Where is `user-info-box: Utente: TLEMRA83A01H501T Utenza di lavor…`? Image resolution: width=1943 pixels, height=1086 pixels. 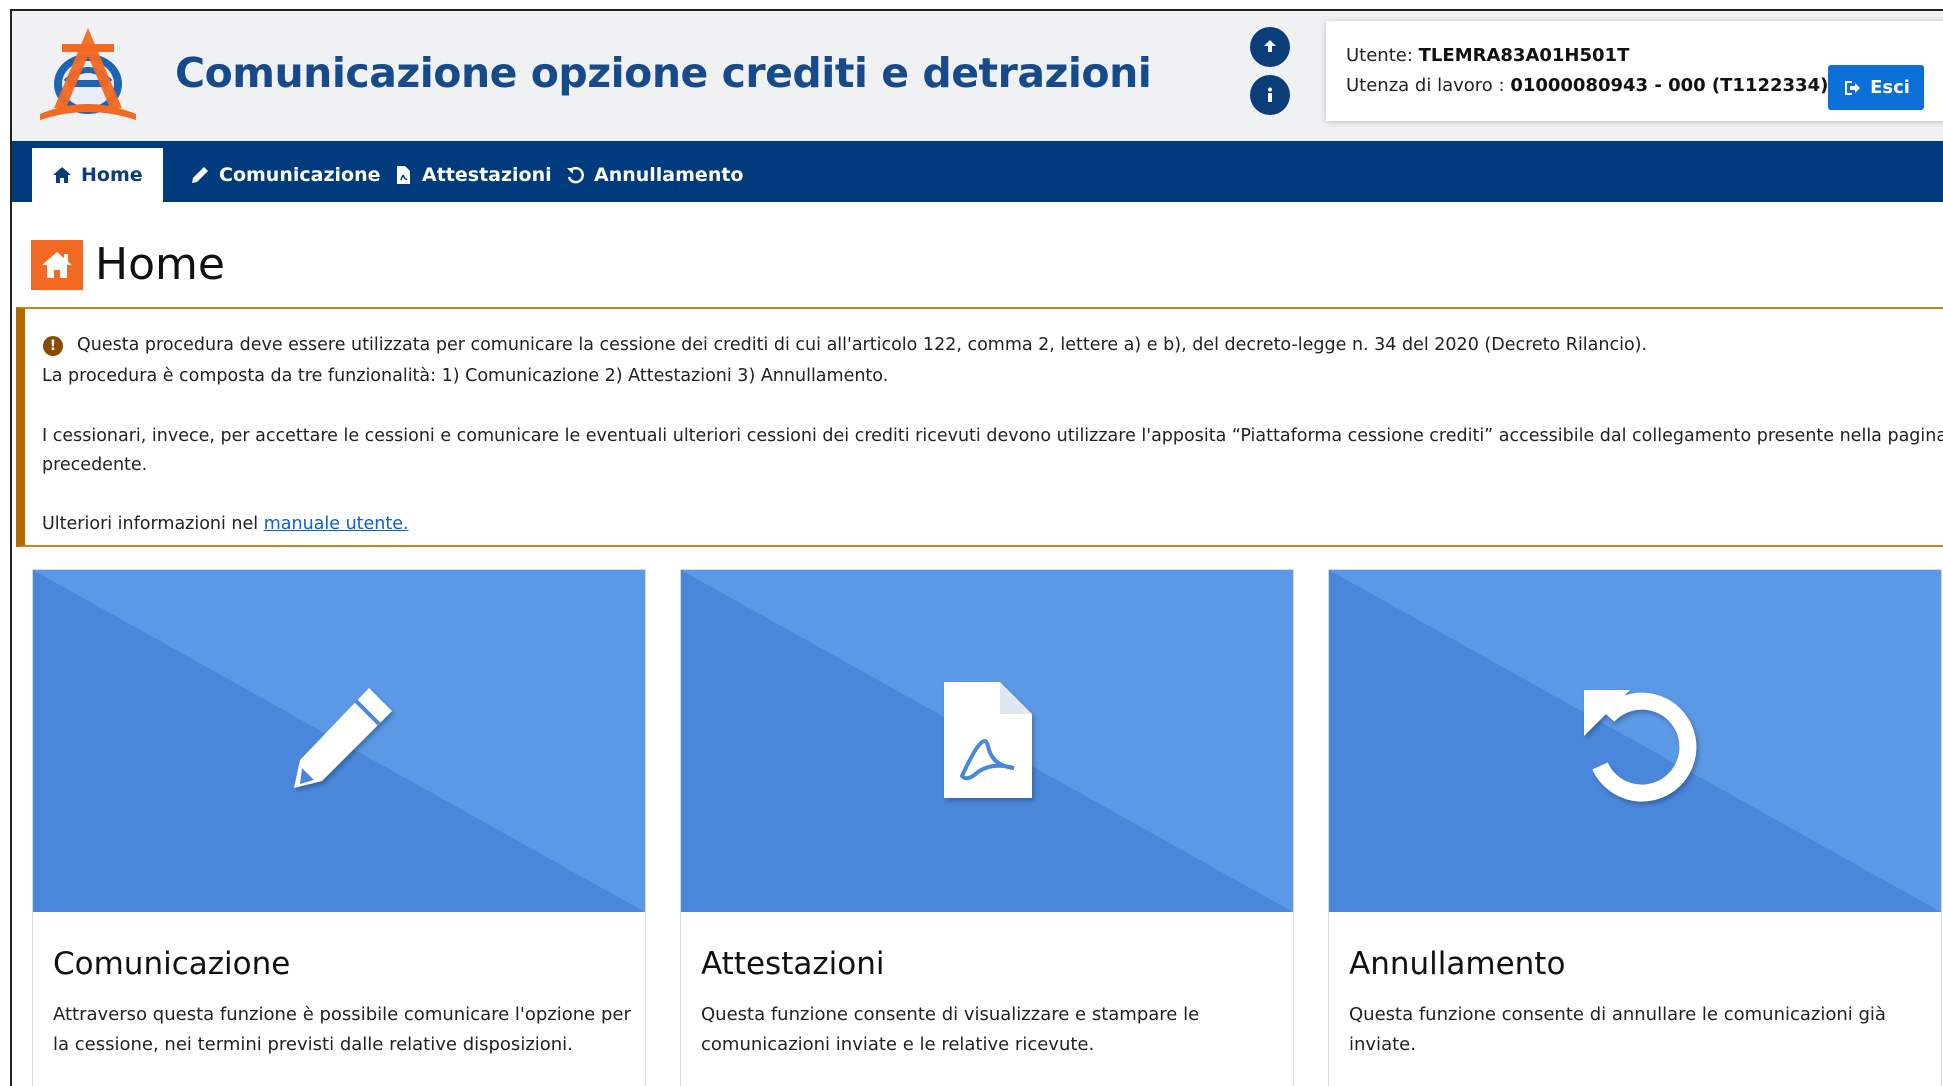
user-info-box: Utente: TLEMRA83A01H501T Utenza di lavor… is located at coordinates (1634, 71).